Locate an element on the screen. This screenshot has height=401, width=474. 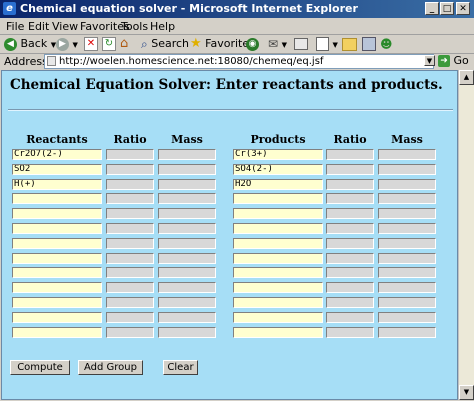
clear-button: Clear is located at coordinates (180, 367).